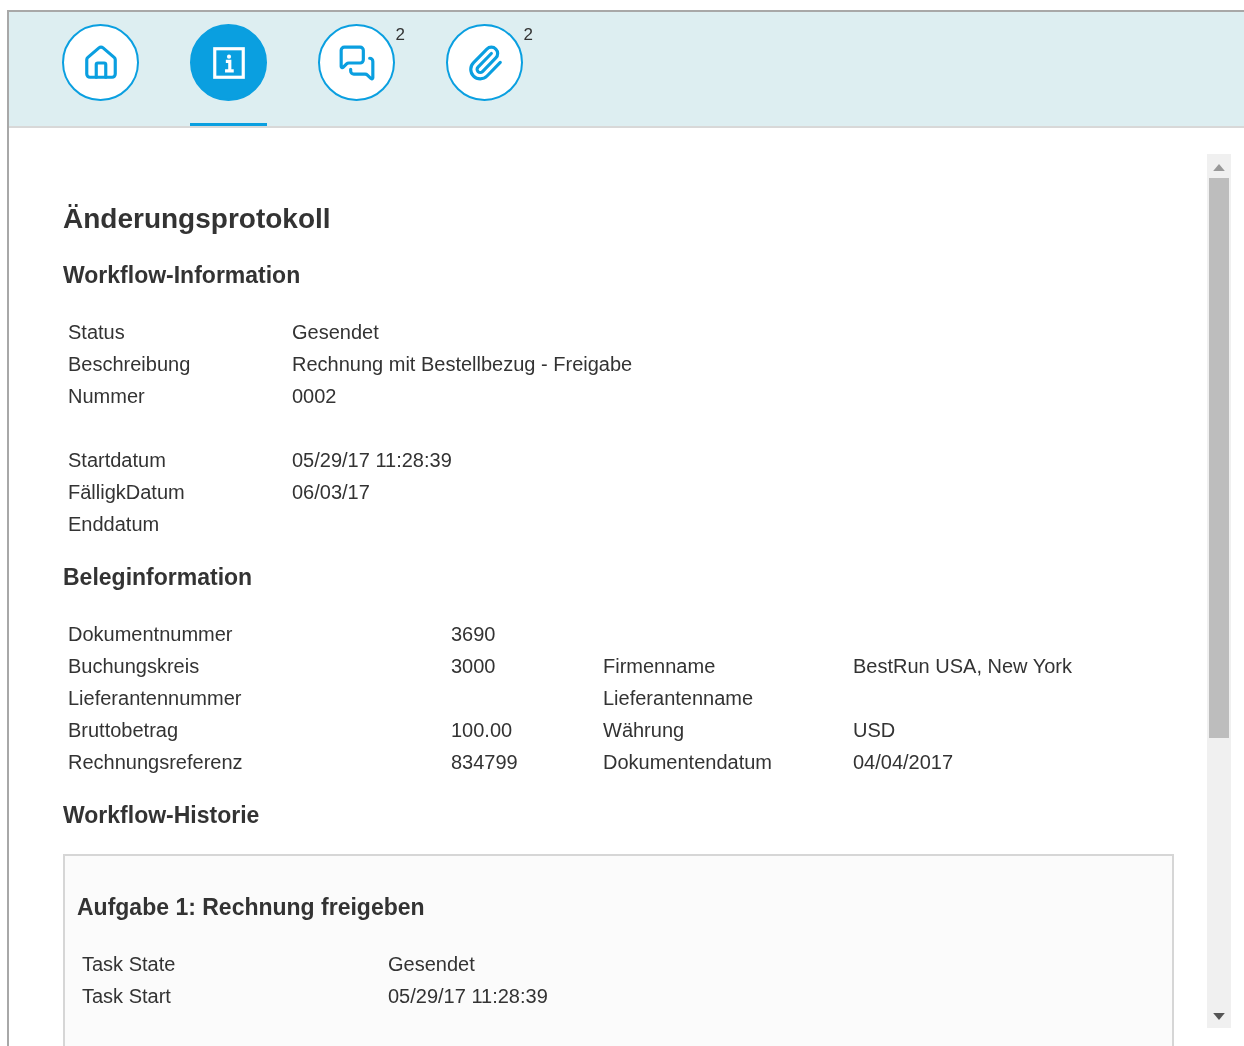 The height and width of the screenshot is (1046, 1244). I want to click on field-value: 3690, so click(473, 634).